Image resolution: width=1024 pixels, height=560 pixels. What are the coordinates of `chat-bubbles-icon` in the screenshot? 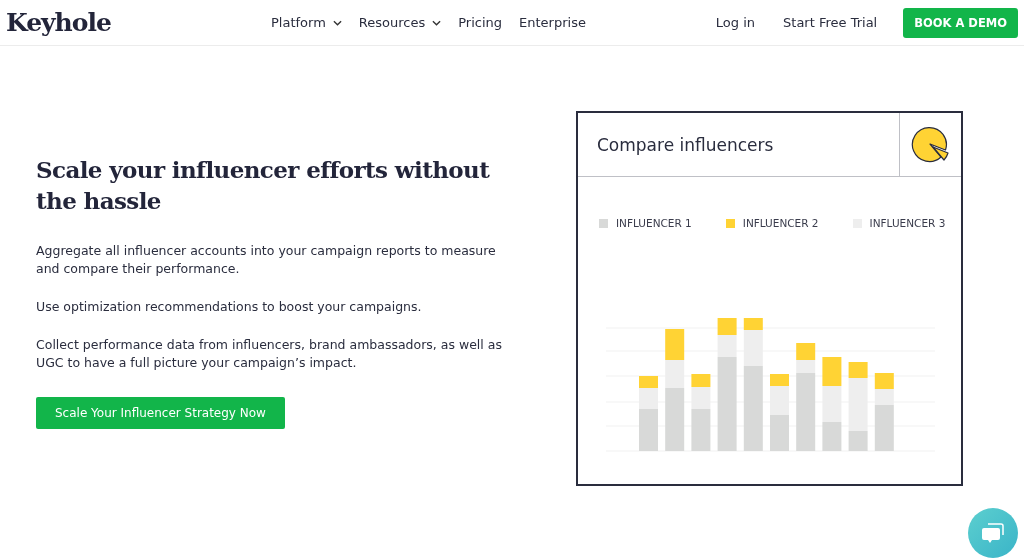 It's located at (993, 533).